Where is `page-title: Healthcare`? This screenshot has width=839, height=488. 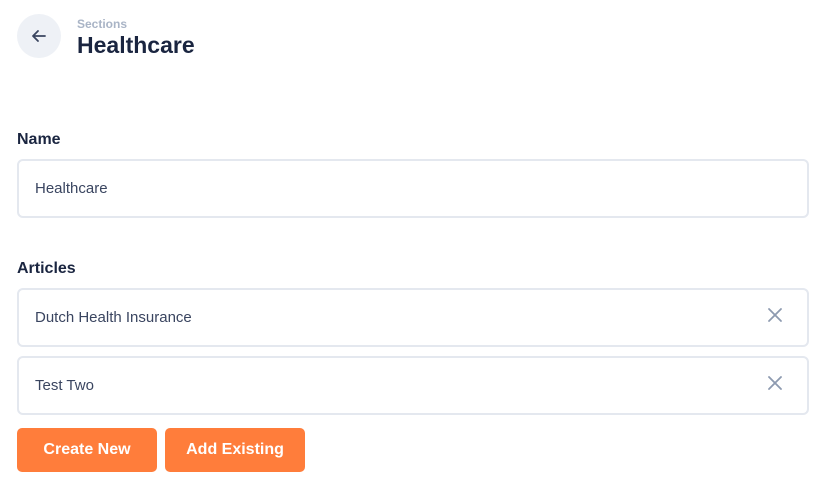
page-title: Healthcare is located at coordinates (136, 44).